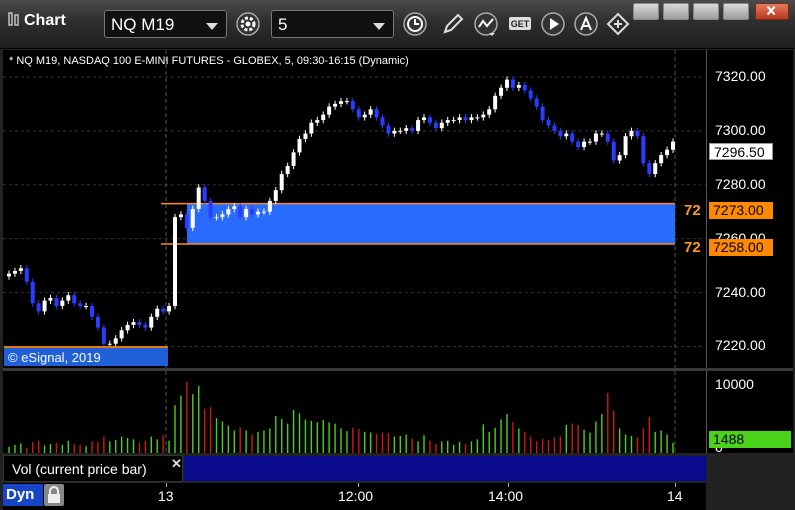 The width and height of the screenshot is (795, 510). Describe the element at coordinates (431, 224) in the screenshot. I see `price-band` at that location.